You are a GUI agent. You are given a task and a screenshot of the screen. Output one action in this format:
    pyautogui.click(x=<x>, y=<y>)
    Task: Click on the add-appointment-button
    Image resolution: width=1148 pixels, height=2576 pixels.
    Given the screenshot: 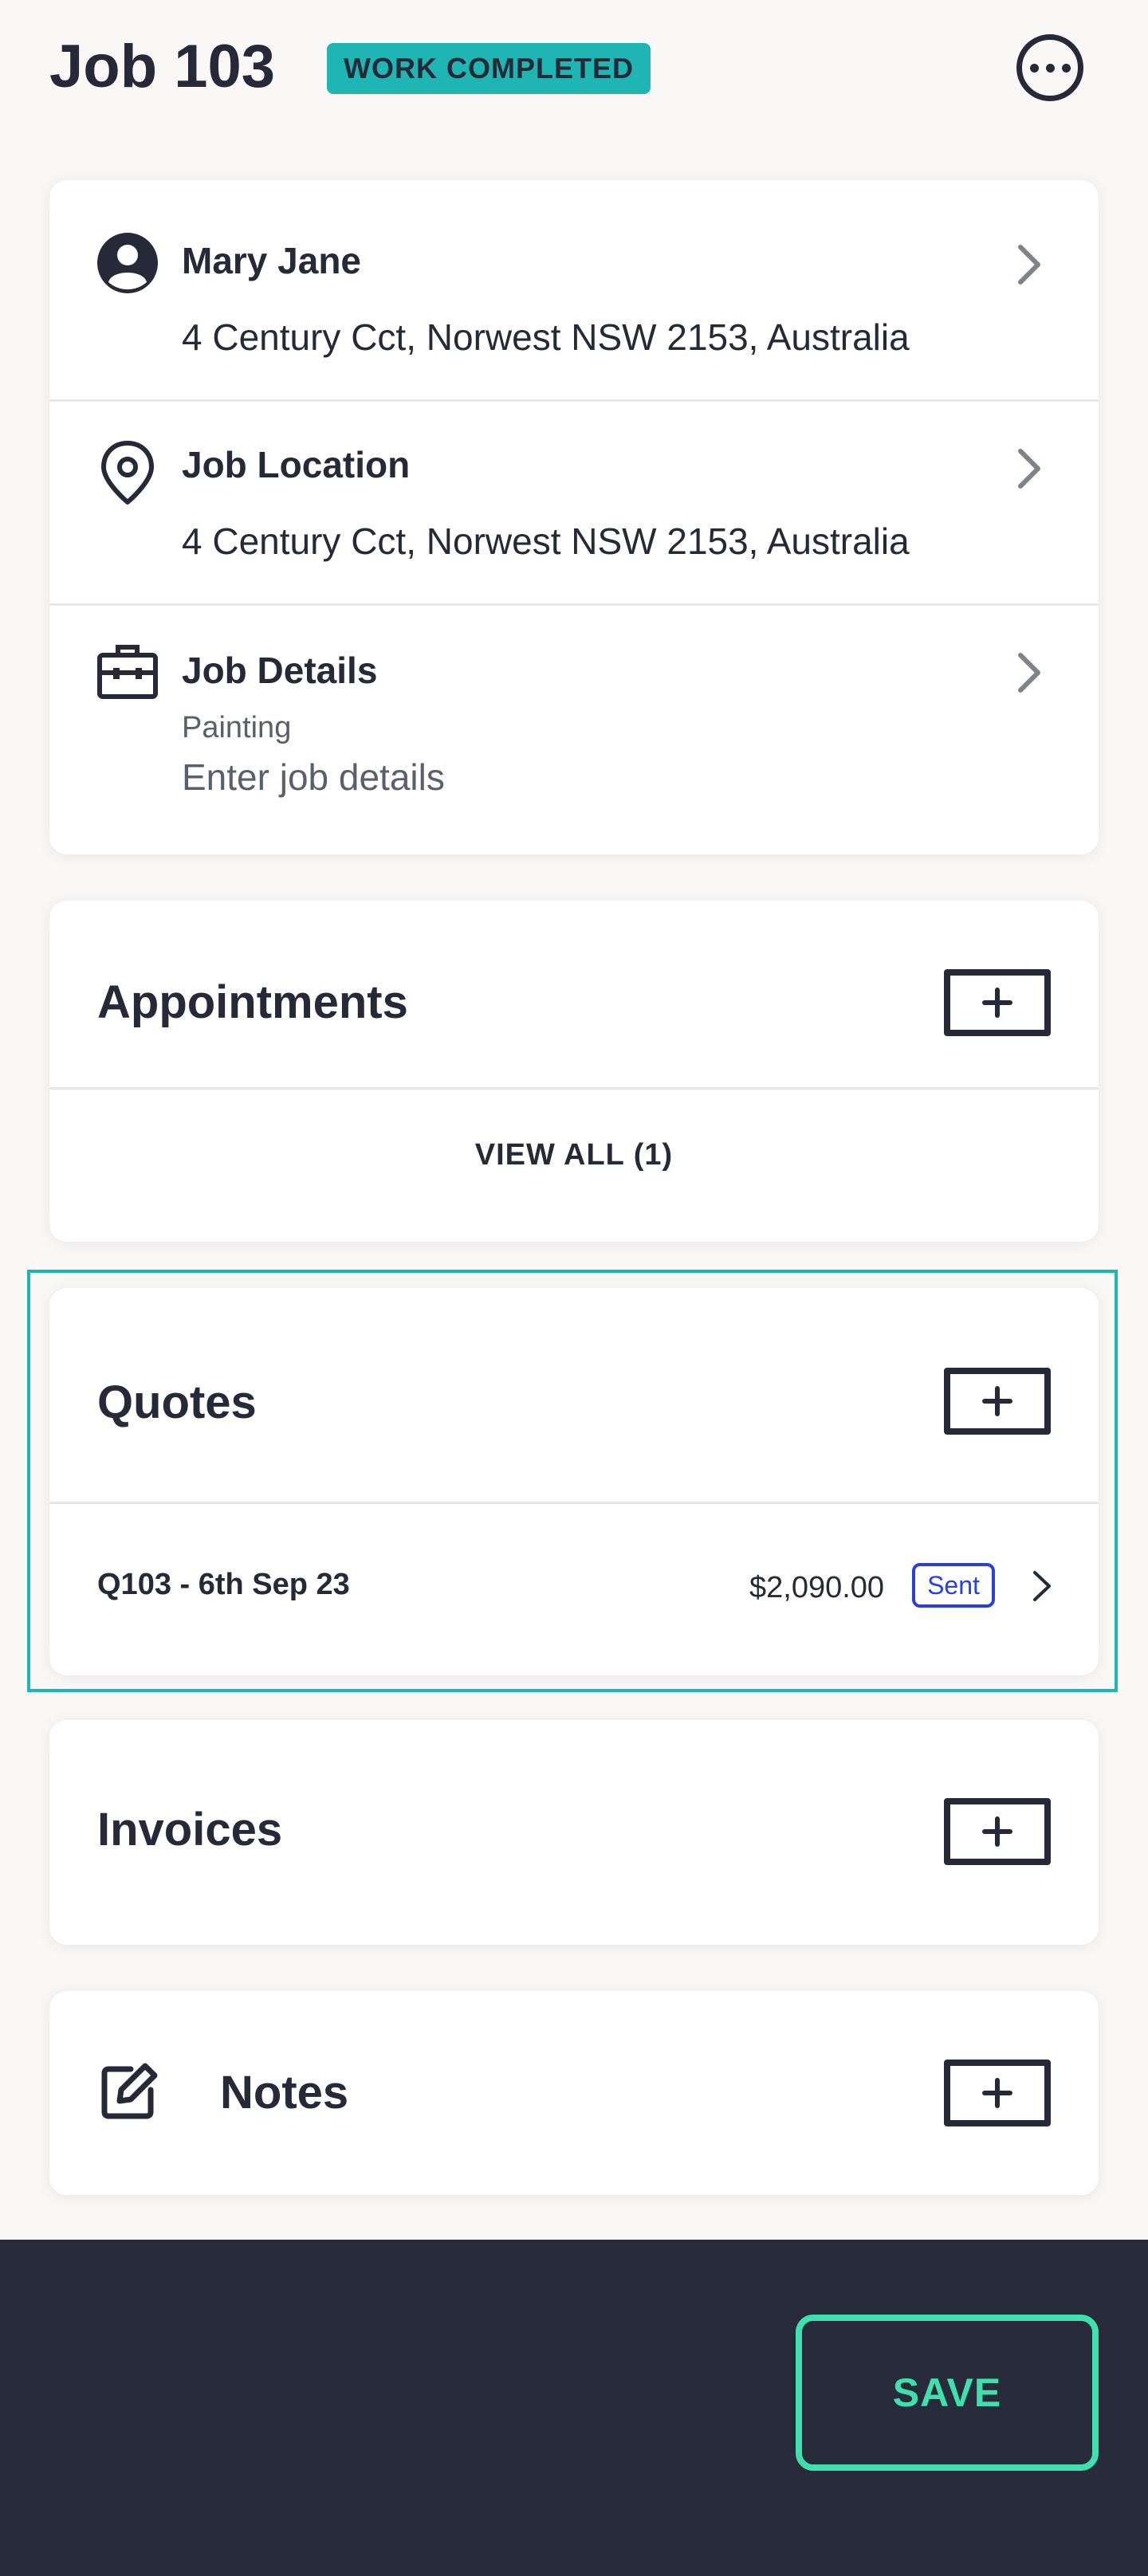 What is the action you would take?
    pyautogui.click(x=997, y=1002)
    